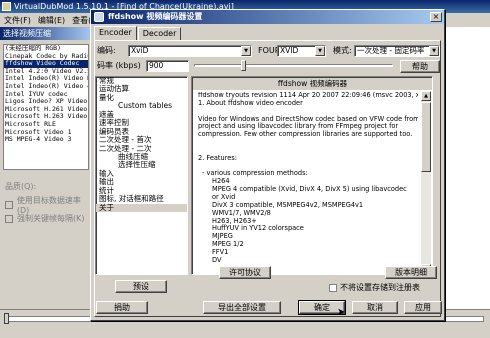  What do you see at coordinates (21, 186) in the screenshot?
I see `quality-label: 品质(Q):` at bounding box center [21, 186].